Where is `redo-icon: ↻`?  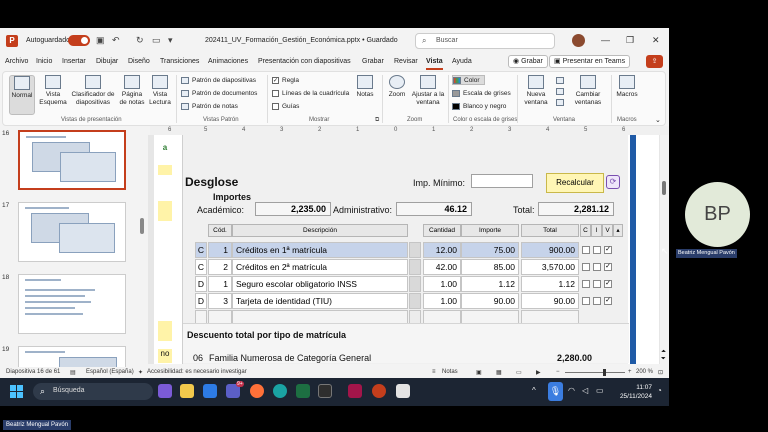 redo-icon: ↻ is located at coordinates (140, 40).